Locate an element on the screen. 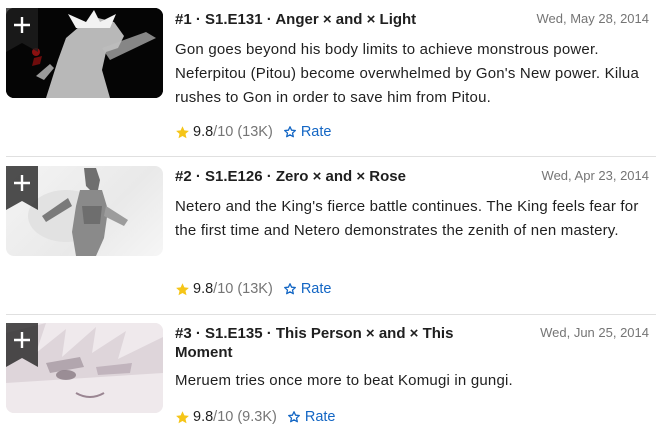 The height and width of the screenshot is (430, 662). air-date: Wed, Jun 25, 2014 is located at coordinates (594, 332).